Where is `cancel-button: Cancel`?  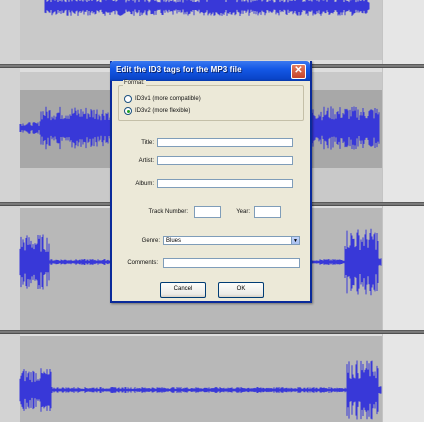
cancel-button: Cancel is located at coordinates (183, 290).